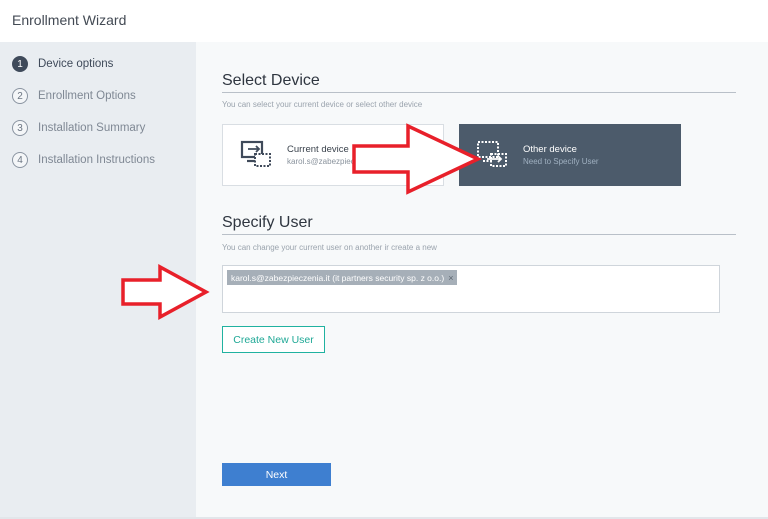 The height and width of the screenshot is (519, 768). I want to click on step-label: Enrollment Options, so click(87, 96).